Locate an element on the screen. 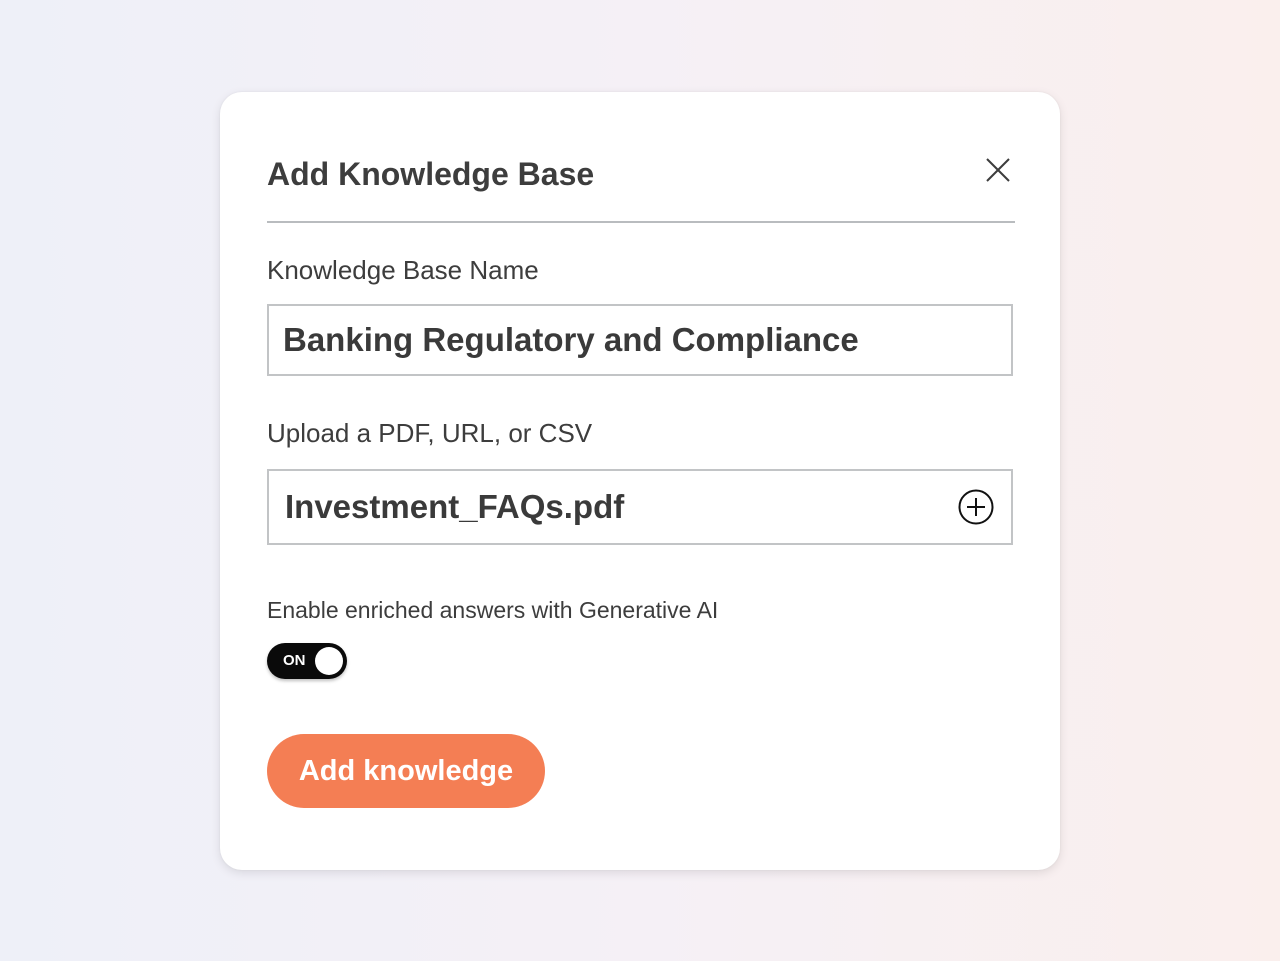 The width and height of the screenshot is (1280, 961). knowledge-base-name-input is located at coordinates (640, 340).